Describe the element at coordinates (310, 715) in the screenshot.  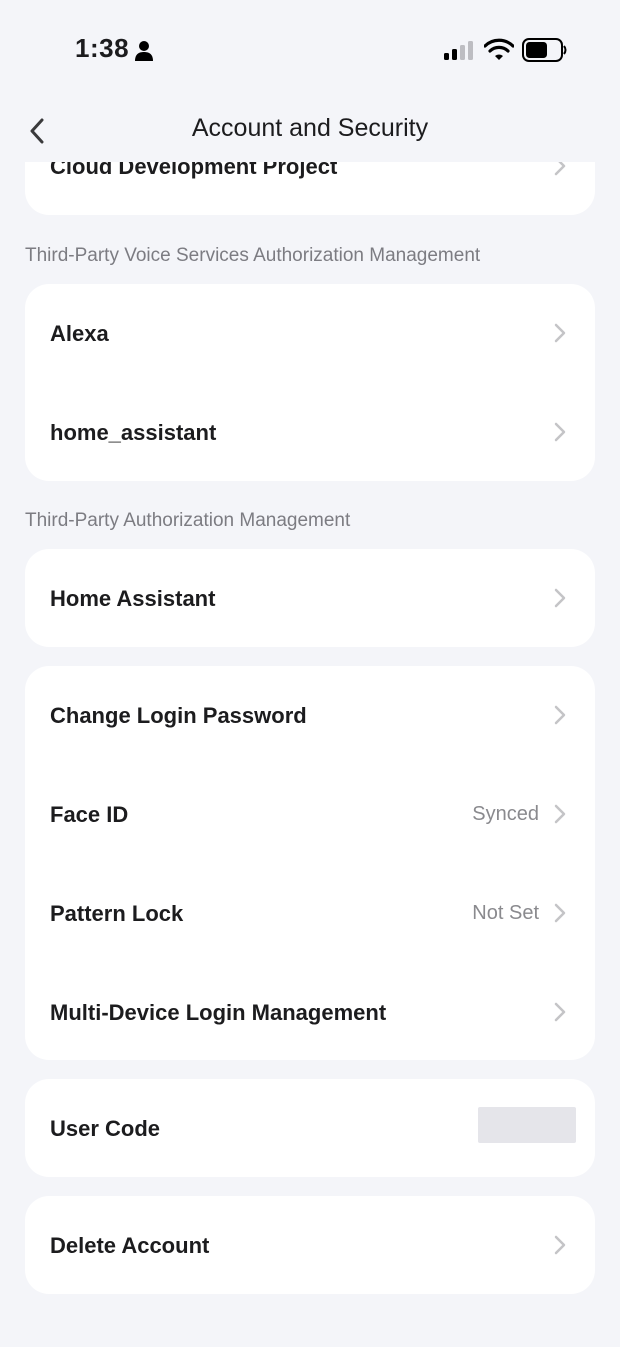
I see `row-change-login-password: Change Login Password` at that location.